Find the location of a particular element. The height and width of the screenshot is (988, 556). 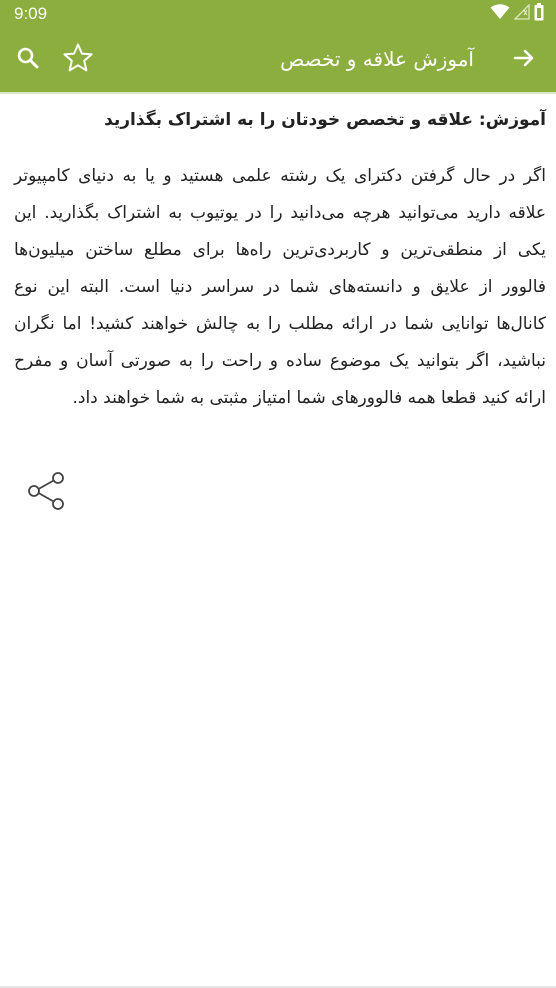

search-button is located at coordinates (28, 60).